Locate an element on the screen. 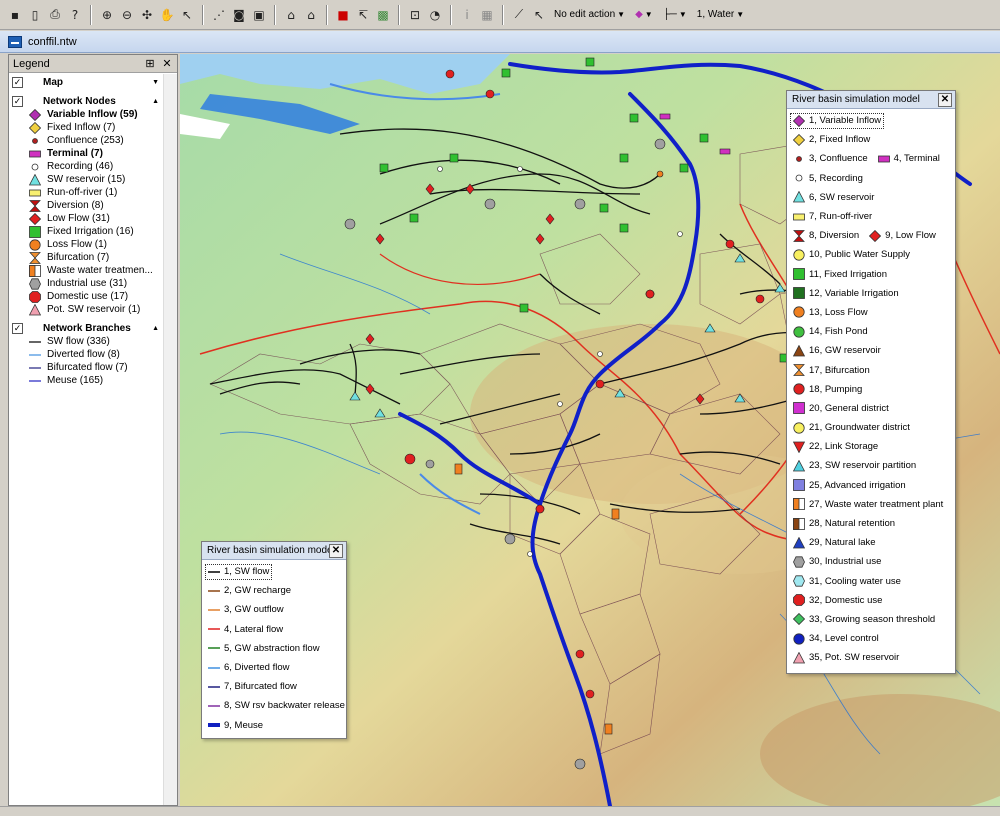  legend-item: Bifurcated flow (7) is located at coordinates (86, 367).